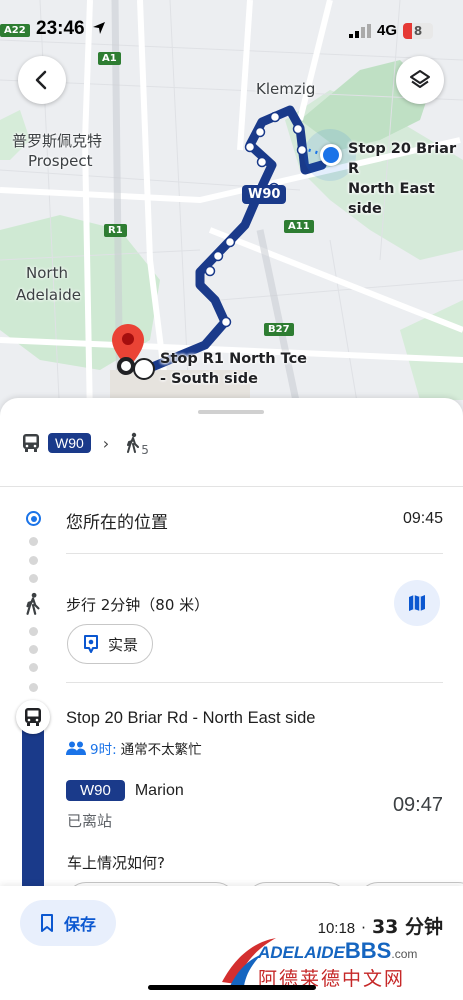  I want to click on home-indicator, so click(232, 987).